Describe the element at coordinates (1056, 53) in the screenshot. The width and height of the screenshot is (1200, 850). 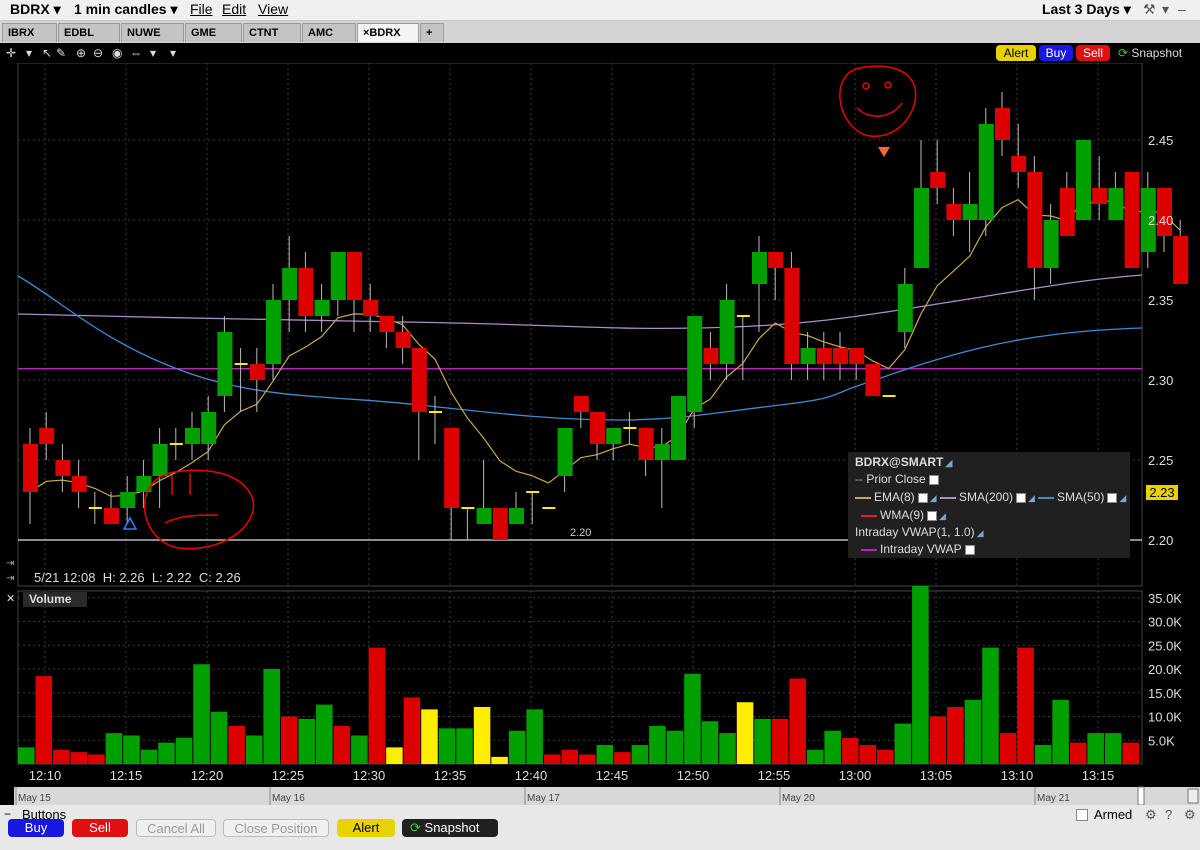
I see `buy-button: Buy` at that location.